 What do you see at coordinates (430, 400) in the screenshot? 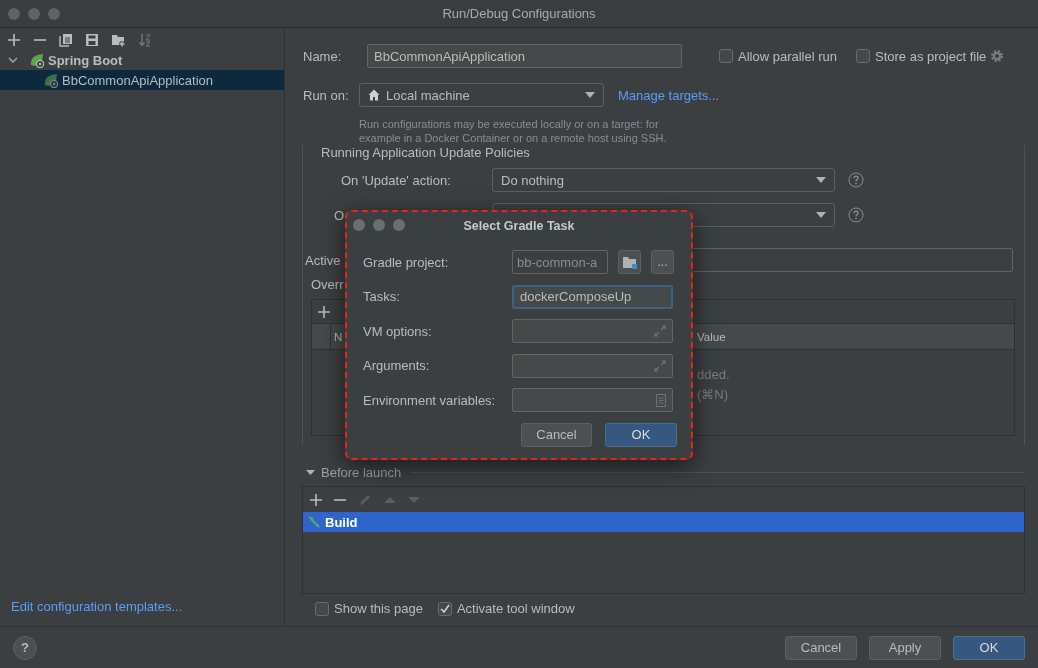
I see `field-label: Environment variables:` at bounding box center [430, 400].